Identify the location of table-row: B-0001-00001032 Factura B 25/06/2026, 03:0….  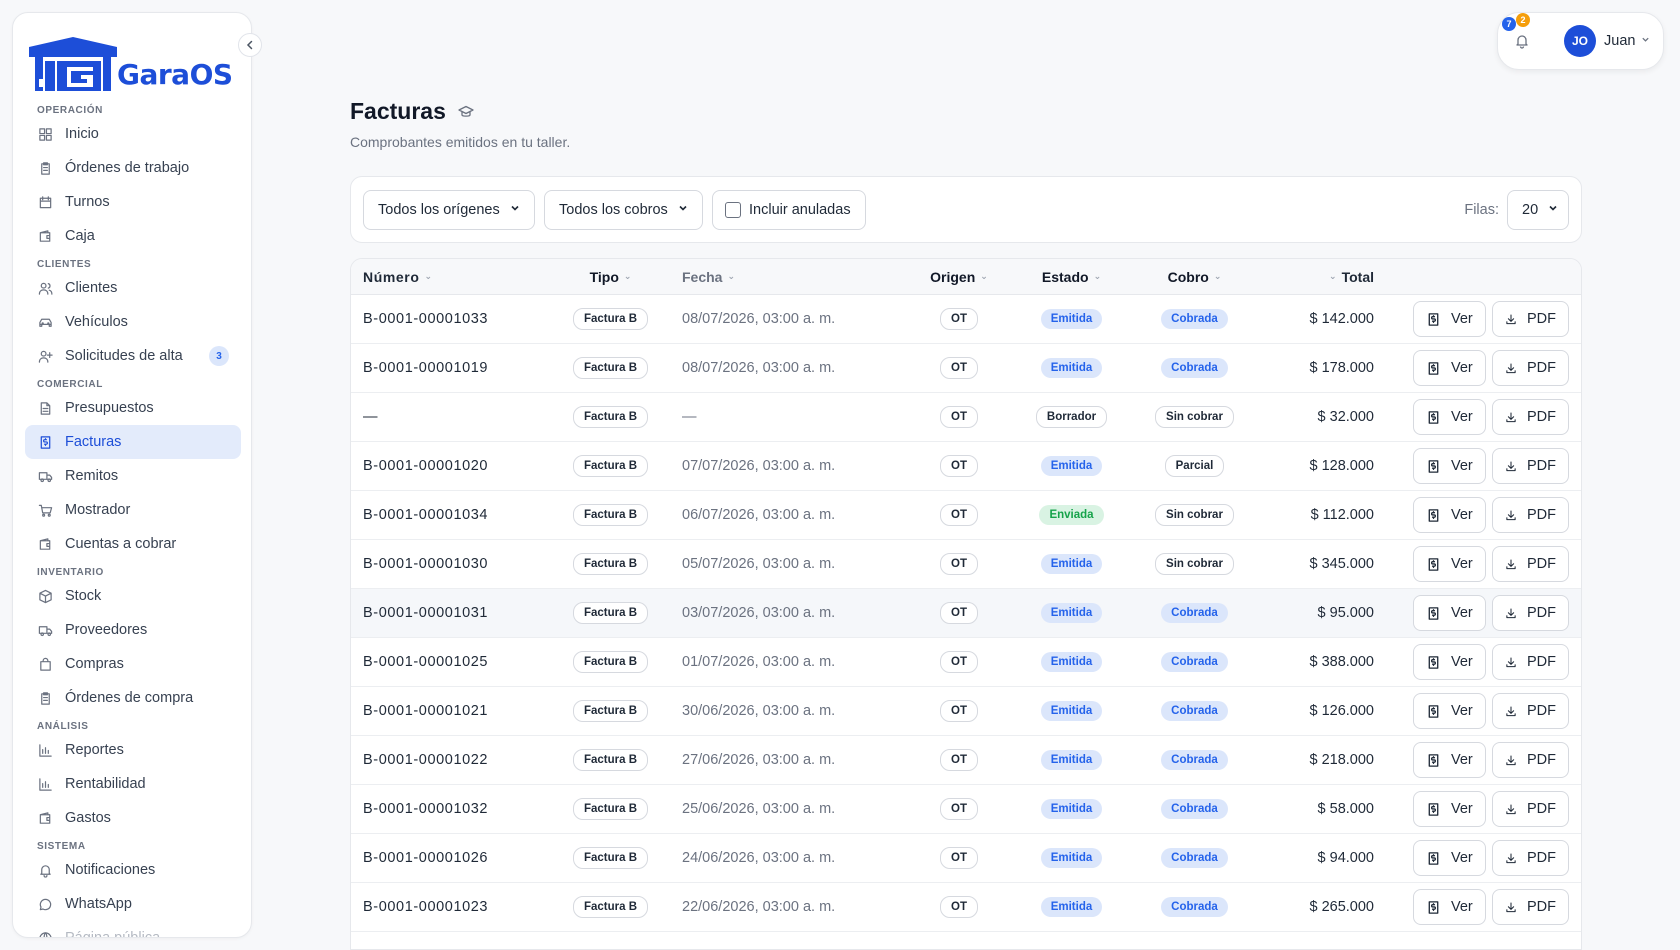
(966, 809).